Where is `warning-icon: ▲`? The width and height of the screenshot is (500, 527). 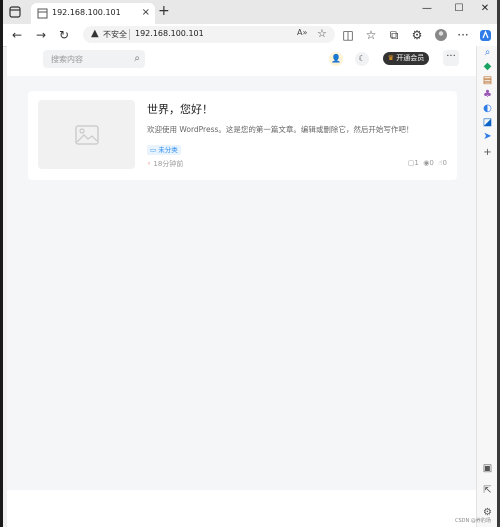 warning-icon: ▲ is located at coordinates (95, 33).